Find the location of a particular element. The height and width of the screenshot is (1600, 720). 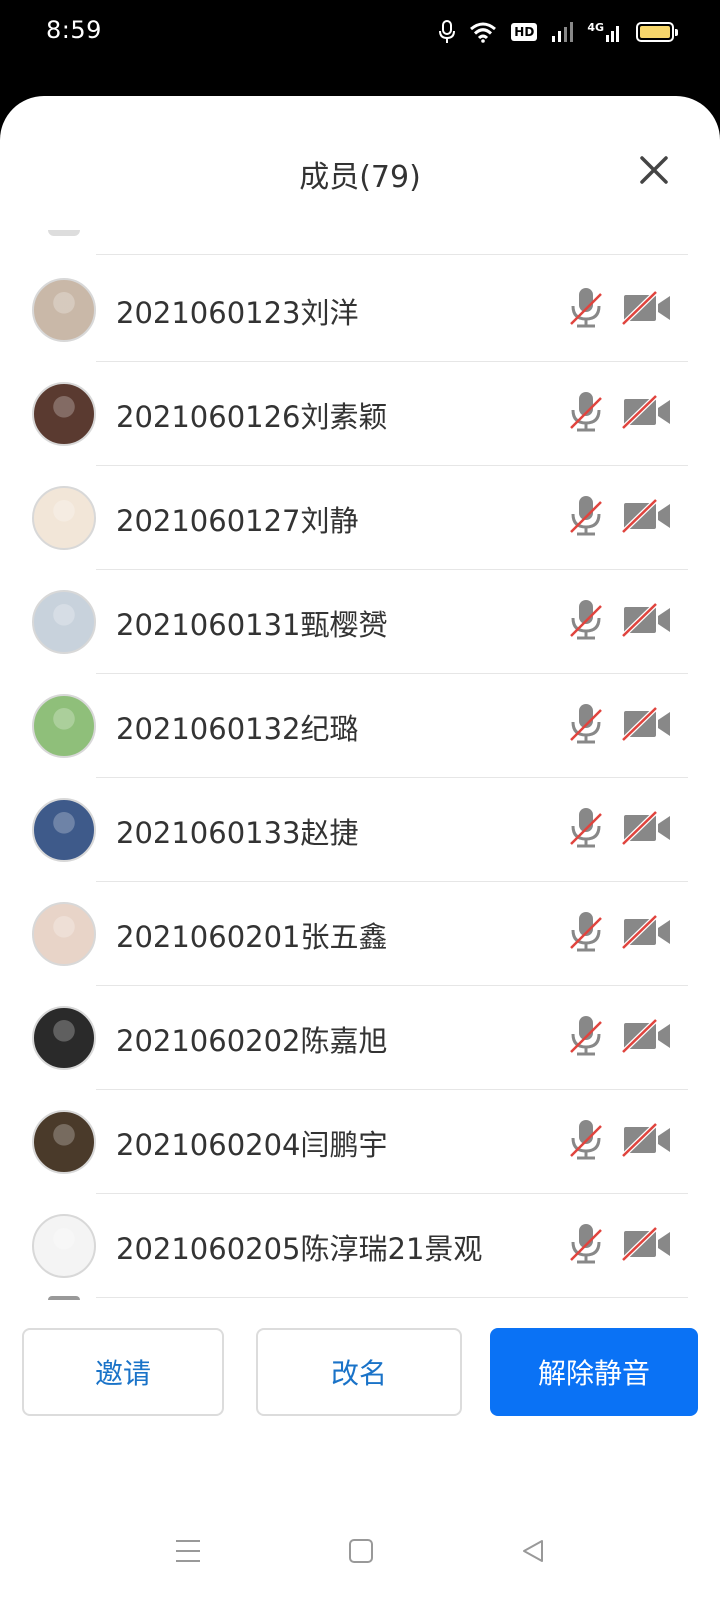

member-row: 2021060201张五鑫 is located at coordinates (360, 934).